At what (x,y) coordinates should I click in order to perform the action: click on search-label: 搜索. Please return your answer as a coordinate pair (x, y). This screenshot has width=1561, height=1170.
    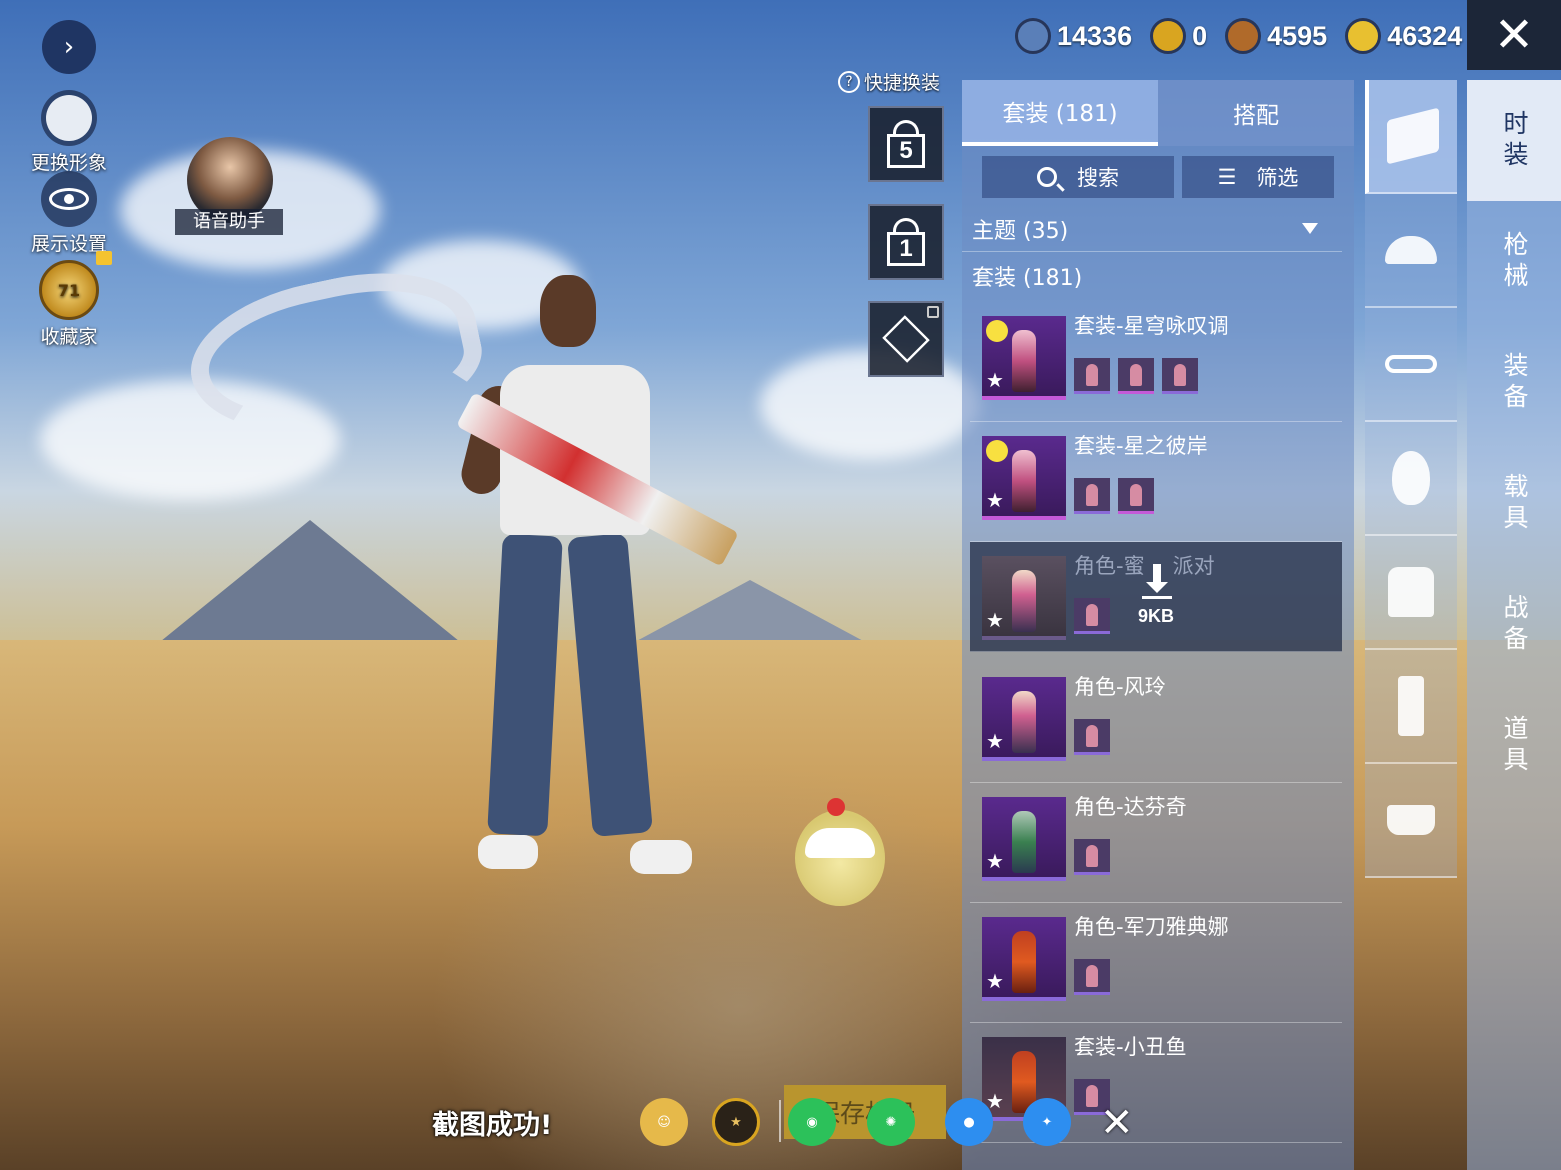
    Looking at the image, I should click on (1098, 178).